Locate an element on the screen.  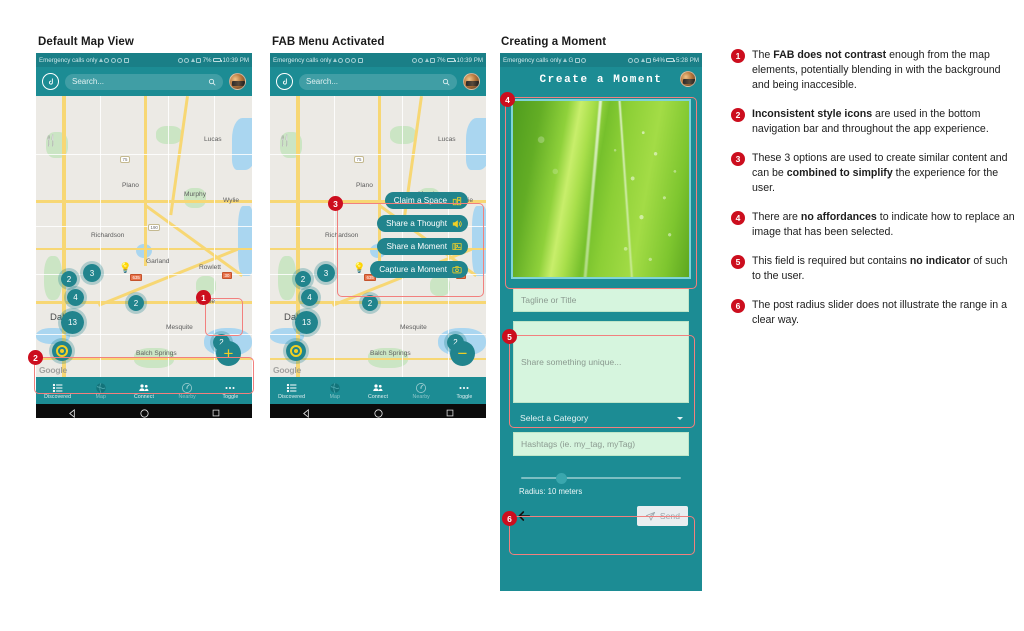
battery-percent: 64% is located at coordinates (658, 60).